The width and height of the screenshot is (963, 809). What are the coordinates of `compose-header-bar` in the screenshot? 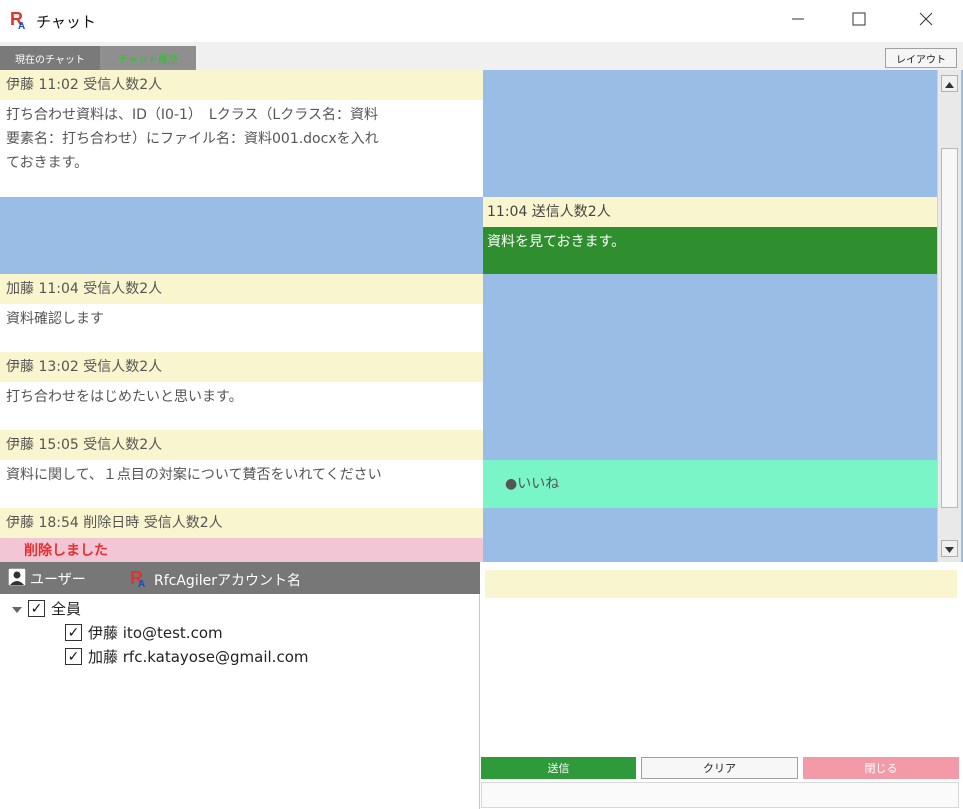 It's located at (721, 584).